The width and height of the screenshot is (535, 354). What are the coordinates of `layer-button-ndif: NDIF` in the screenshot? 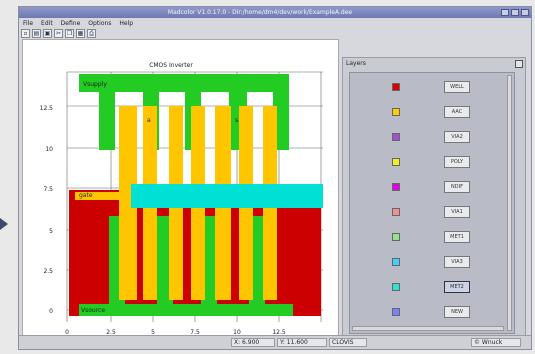 It's located at (457, 187).